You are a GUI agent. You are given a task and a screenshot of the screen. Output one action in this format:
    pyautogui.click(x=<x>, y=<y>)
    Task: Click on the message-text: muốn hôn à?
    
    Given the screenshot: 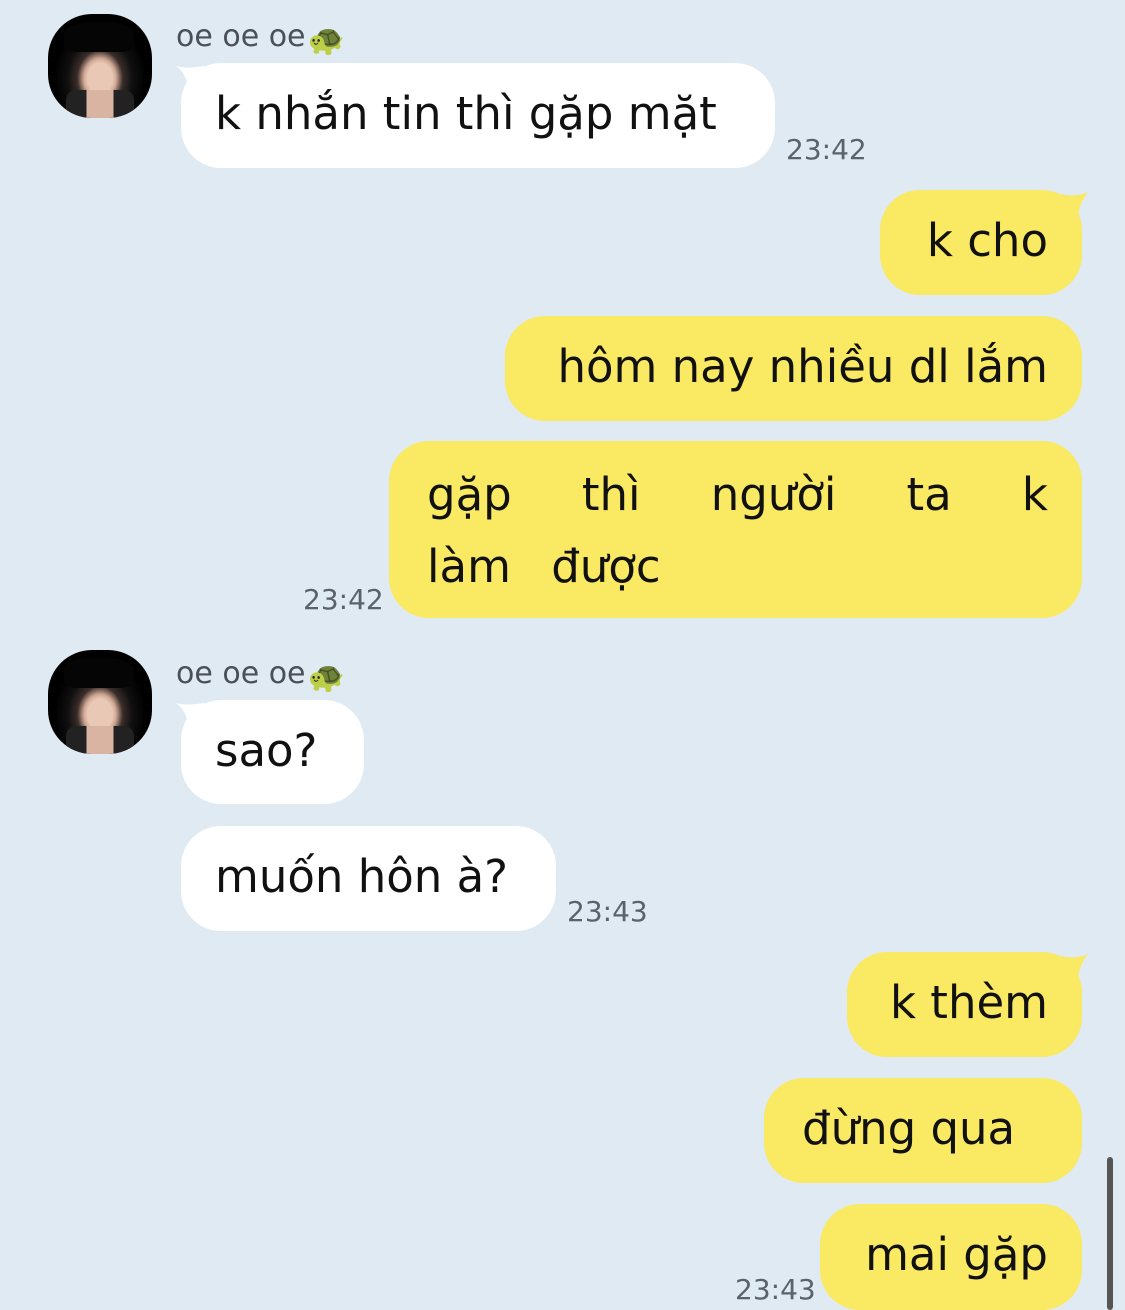 What is the action you would take?
    pyautogui.click(x=362, y=876)
    